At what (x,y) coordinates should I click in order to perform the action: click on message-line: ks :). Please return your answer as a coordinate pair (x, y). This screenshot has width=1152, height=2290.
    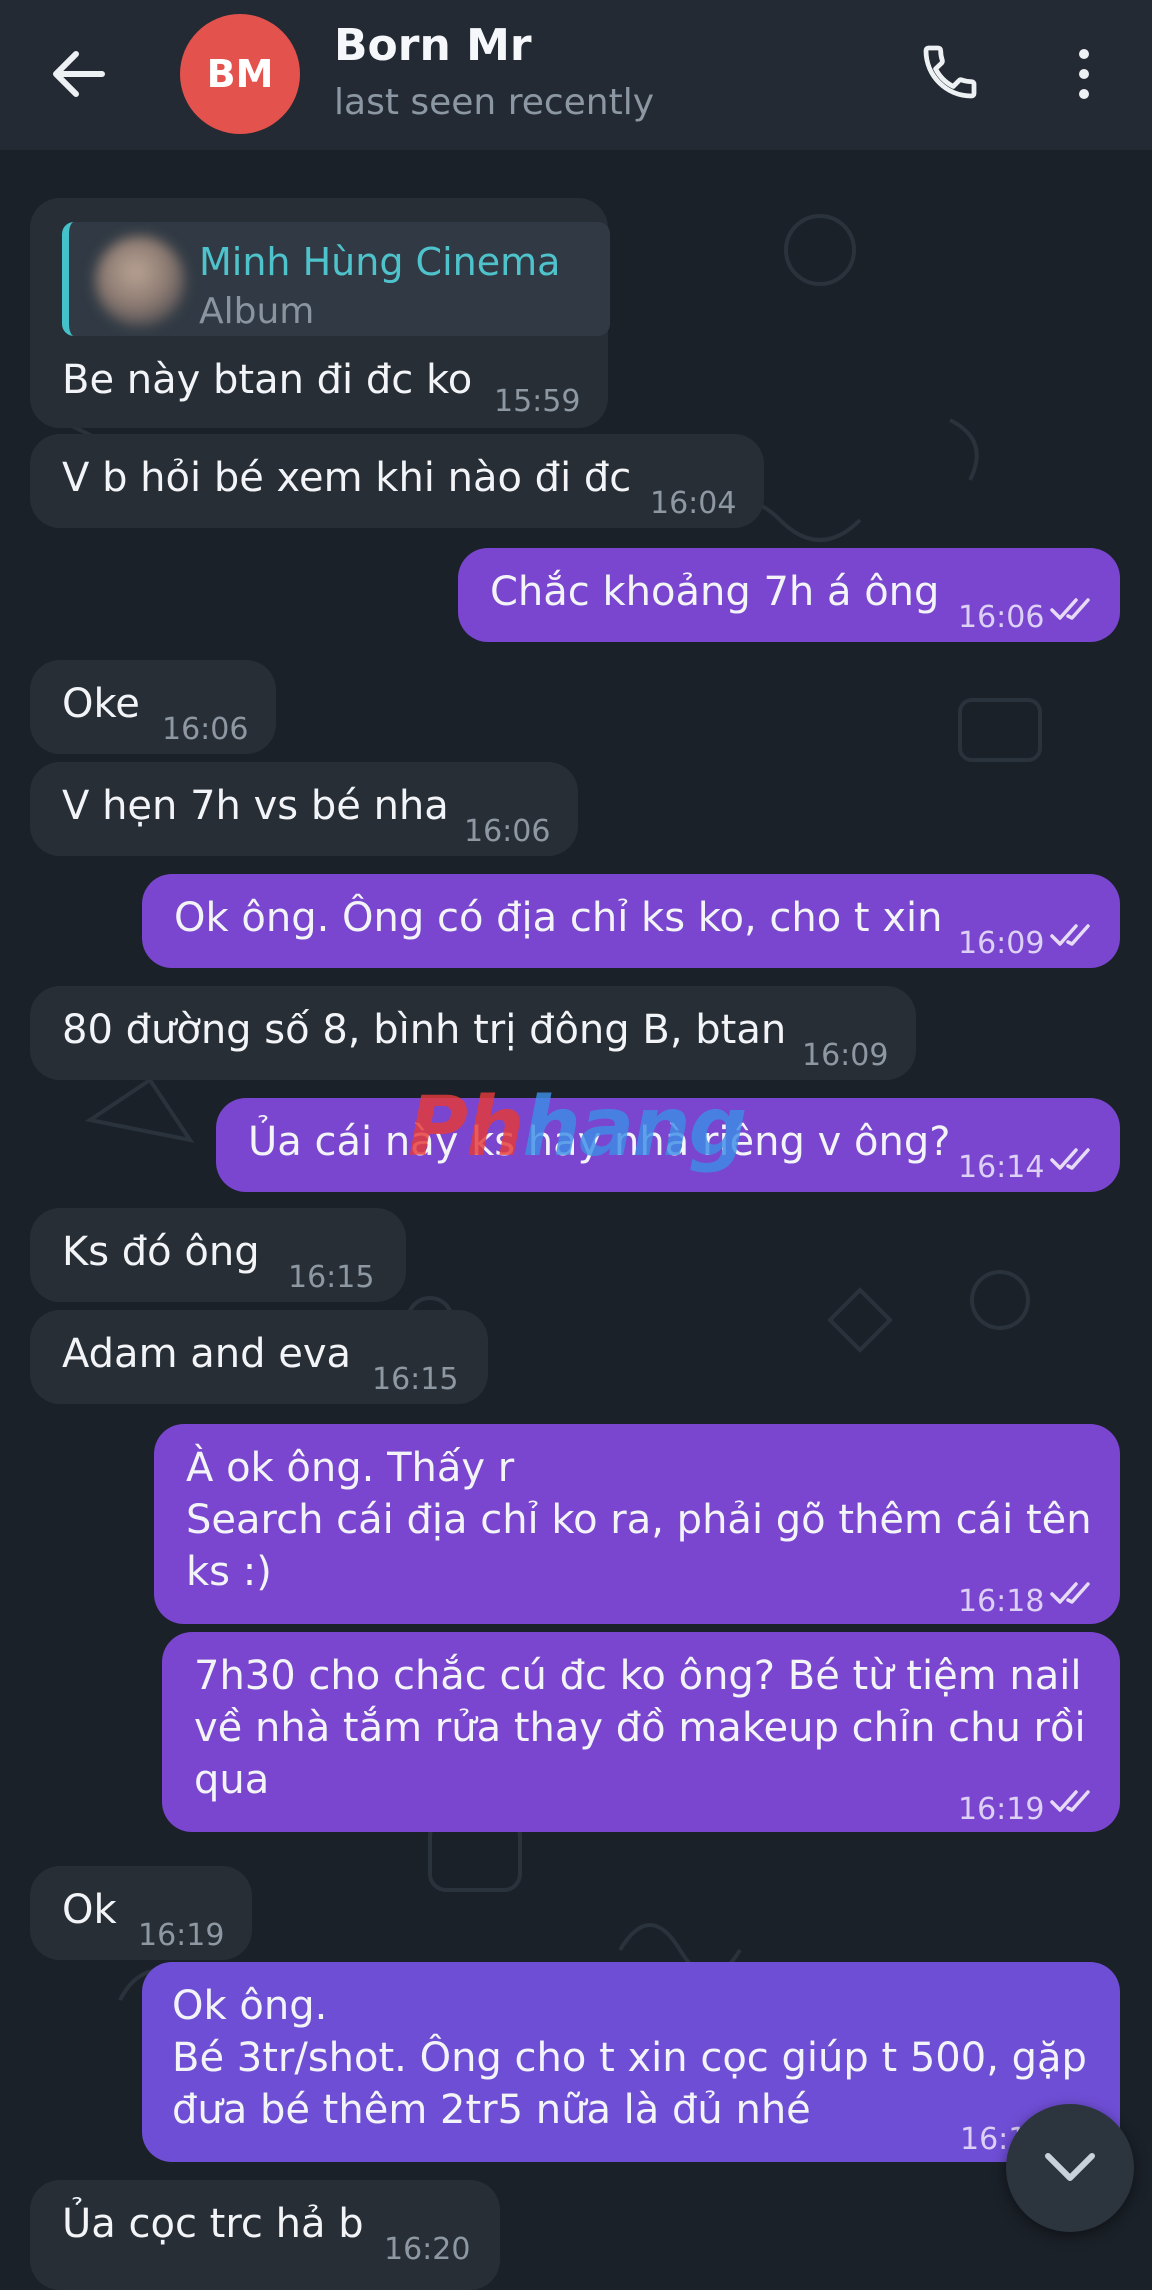
    Looking at the image, I should click on (229, 1572).